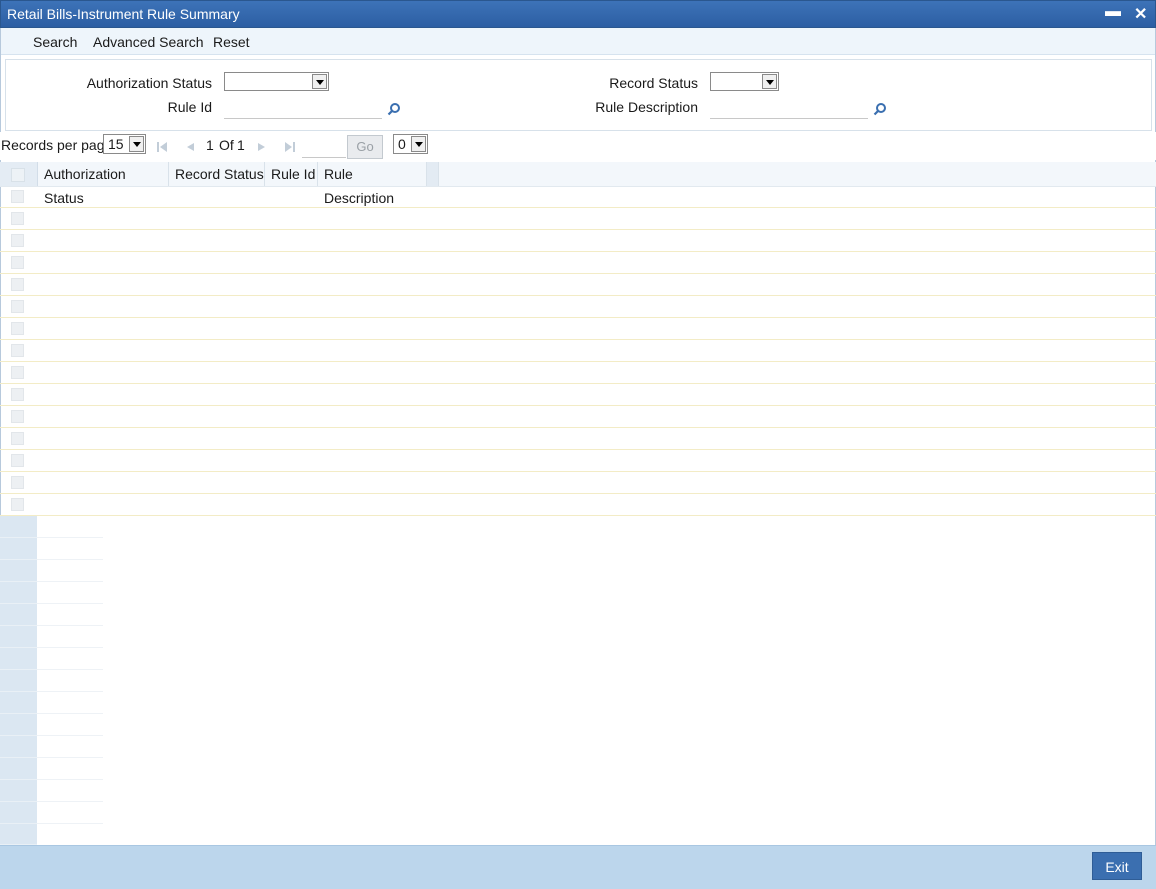 The height and width of the screenshot is (889, 1156). What do you see at coordinates (402, 144) in the screenshot?
I see `secondary-select-value: 0` at bounding box center [402, 144].